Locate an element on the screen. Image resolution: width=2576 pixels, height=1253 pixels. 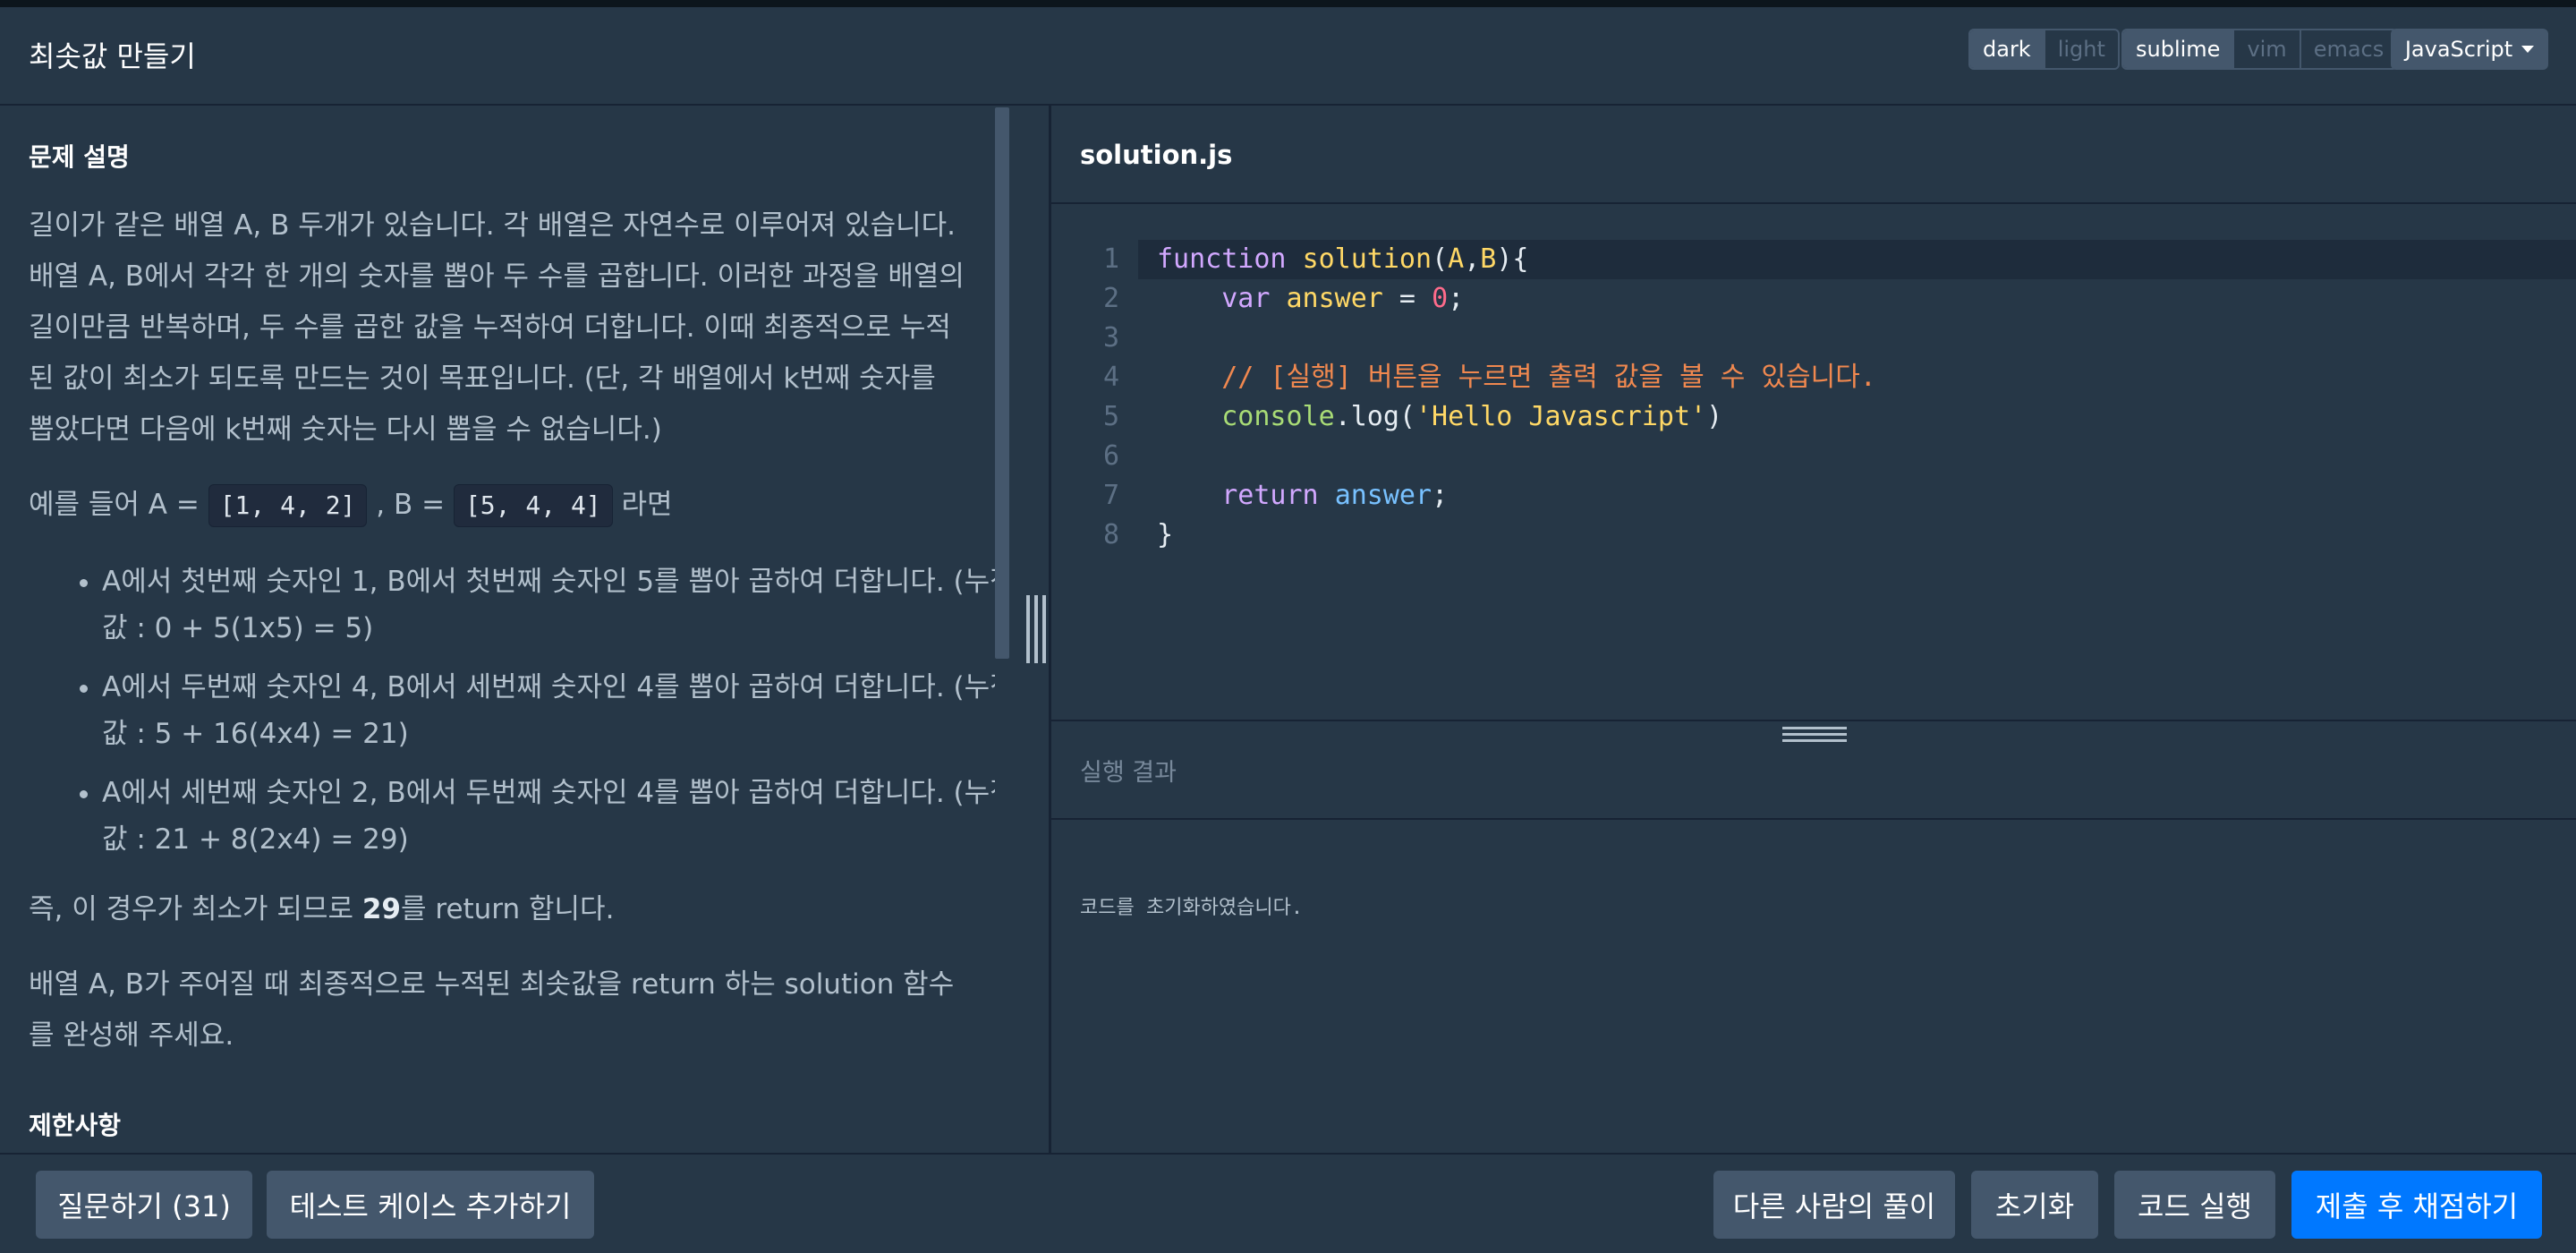
vertical-resize-handle is located at coordinates (1036, 629).